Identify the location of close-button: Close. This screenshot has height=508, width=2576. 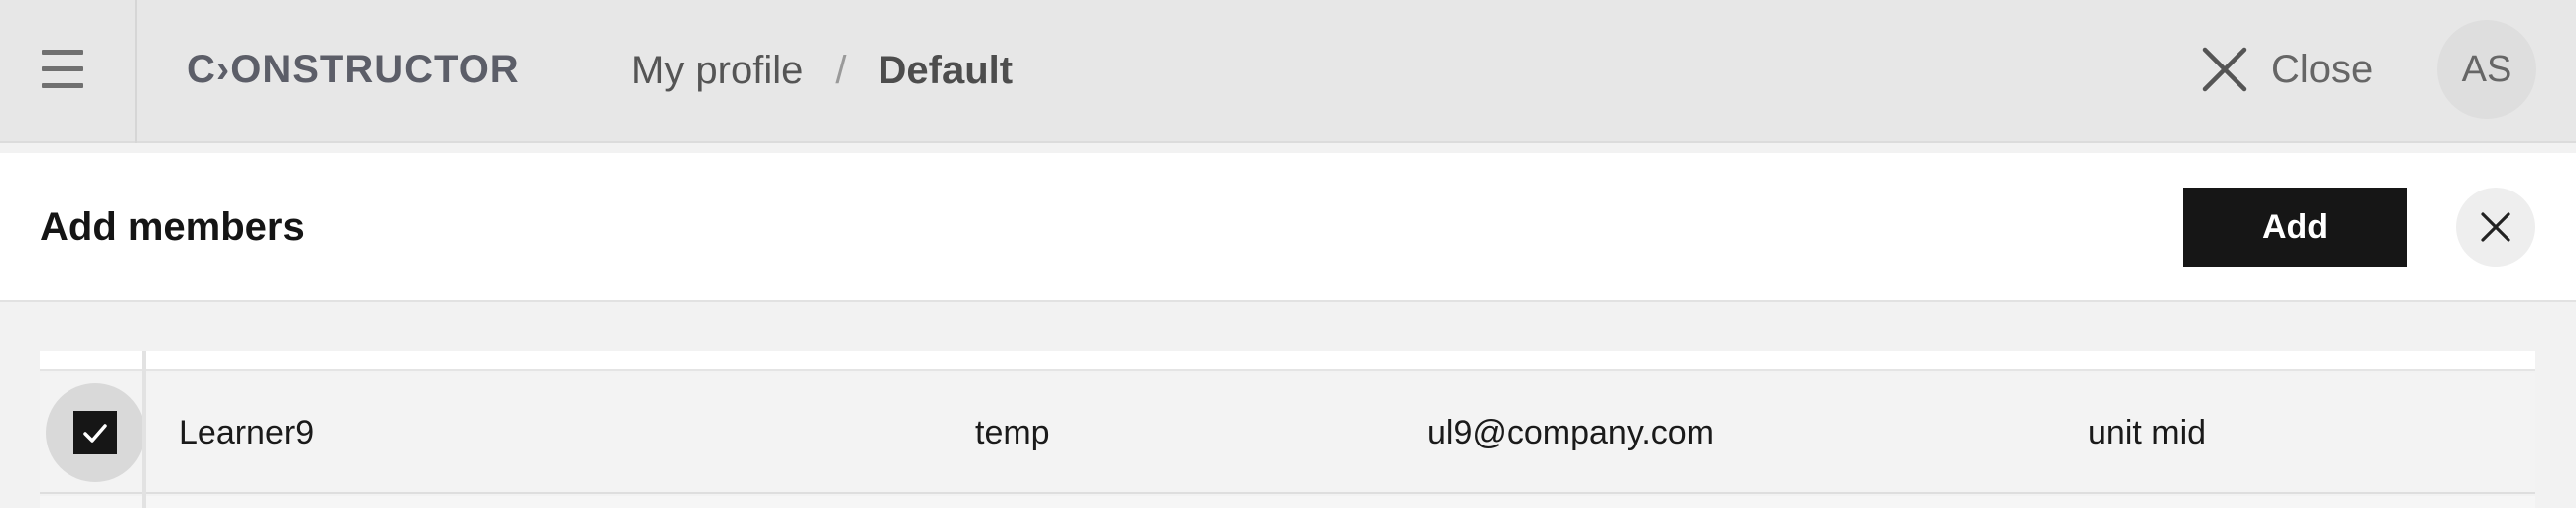
(2286, 69).